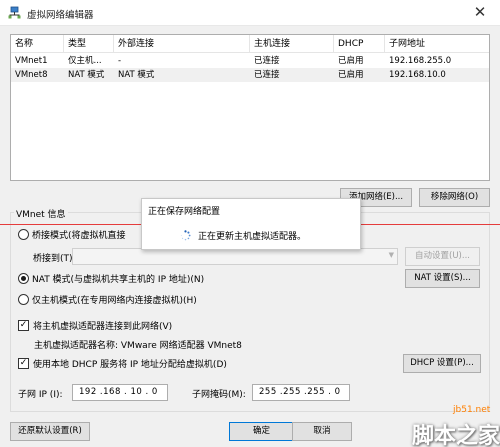 Image resolution: width=500 pixels, height=447 pixels. Describe the element at coordinates (31, 61) in the screenshot. I see `cell-name: VMnet1` at that location.